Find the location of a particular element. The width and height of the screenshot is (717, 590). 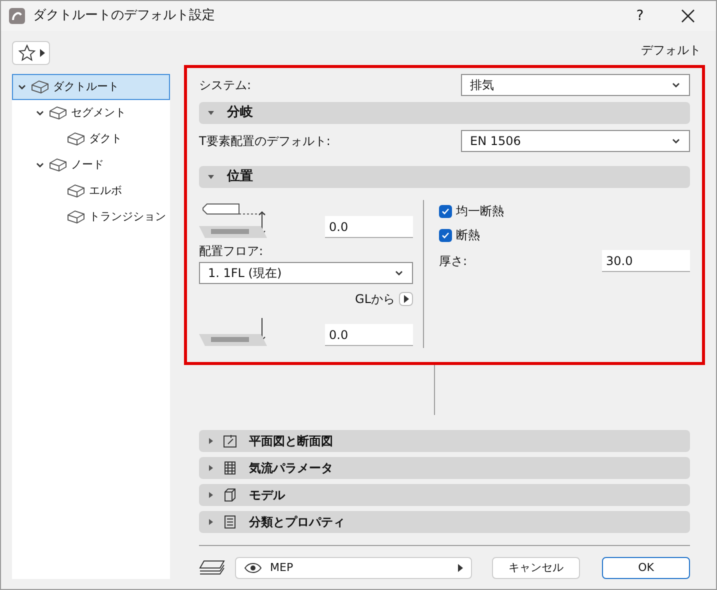

dialog-button: キャンセル is located at coordinates (536, 568).